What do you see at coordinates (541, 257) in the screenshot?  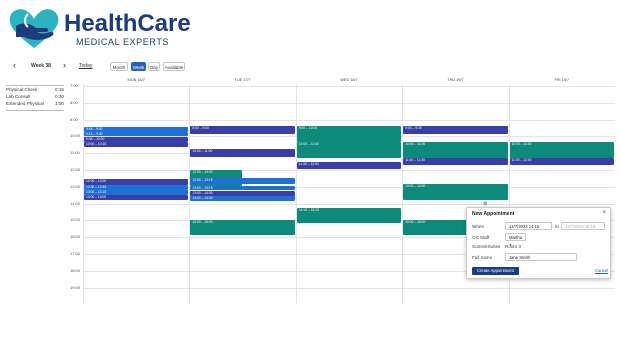 I see `full-name-input: Jane Smith` at bounding box center [541, 257].